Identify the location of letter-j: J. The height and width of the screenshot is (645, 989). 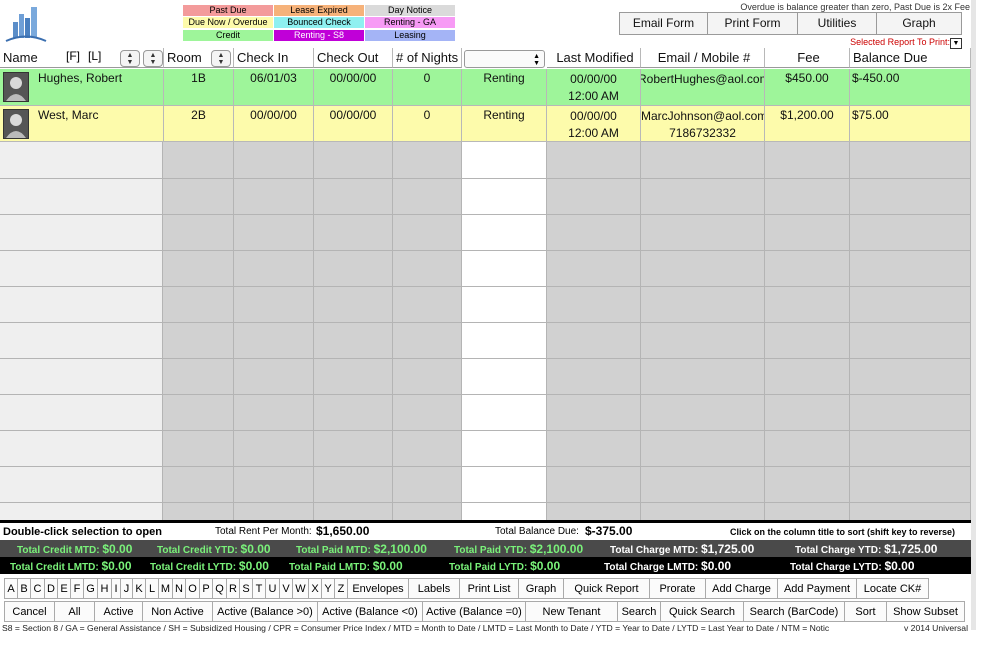
(127, 588).